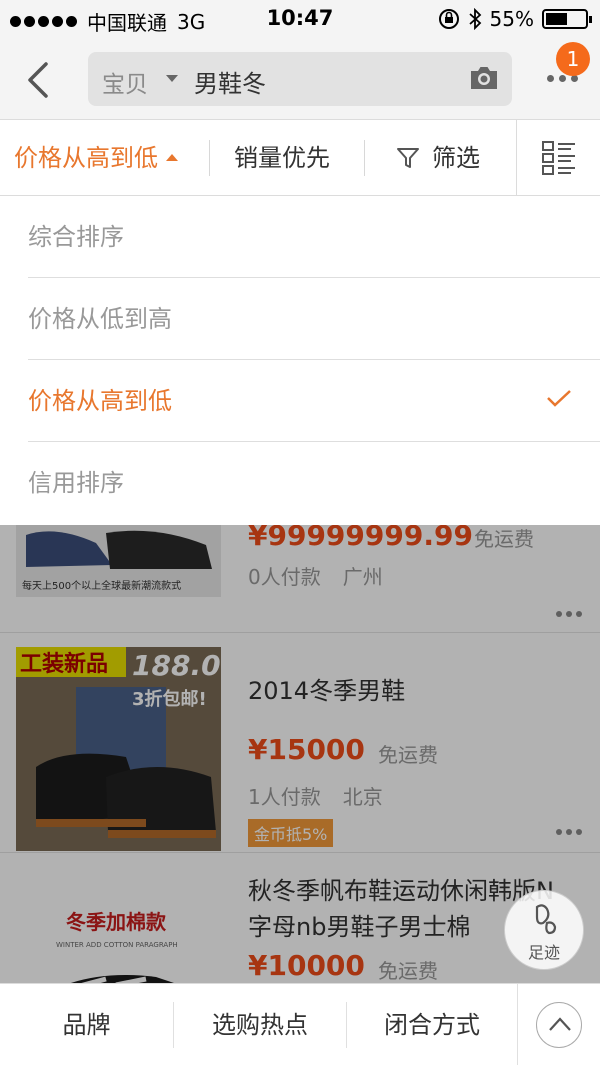 The height and width of the screenshot is (1065, 600). I want to click on sort-option-default: 综合排序, so click(314, 237).